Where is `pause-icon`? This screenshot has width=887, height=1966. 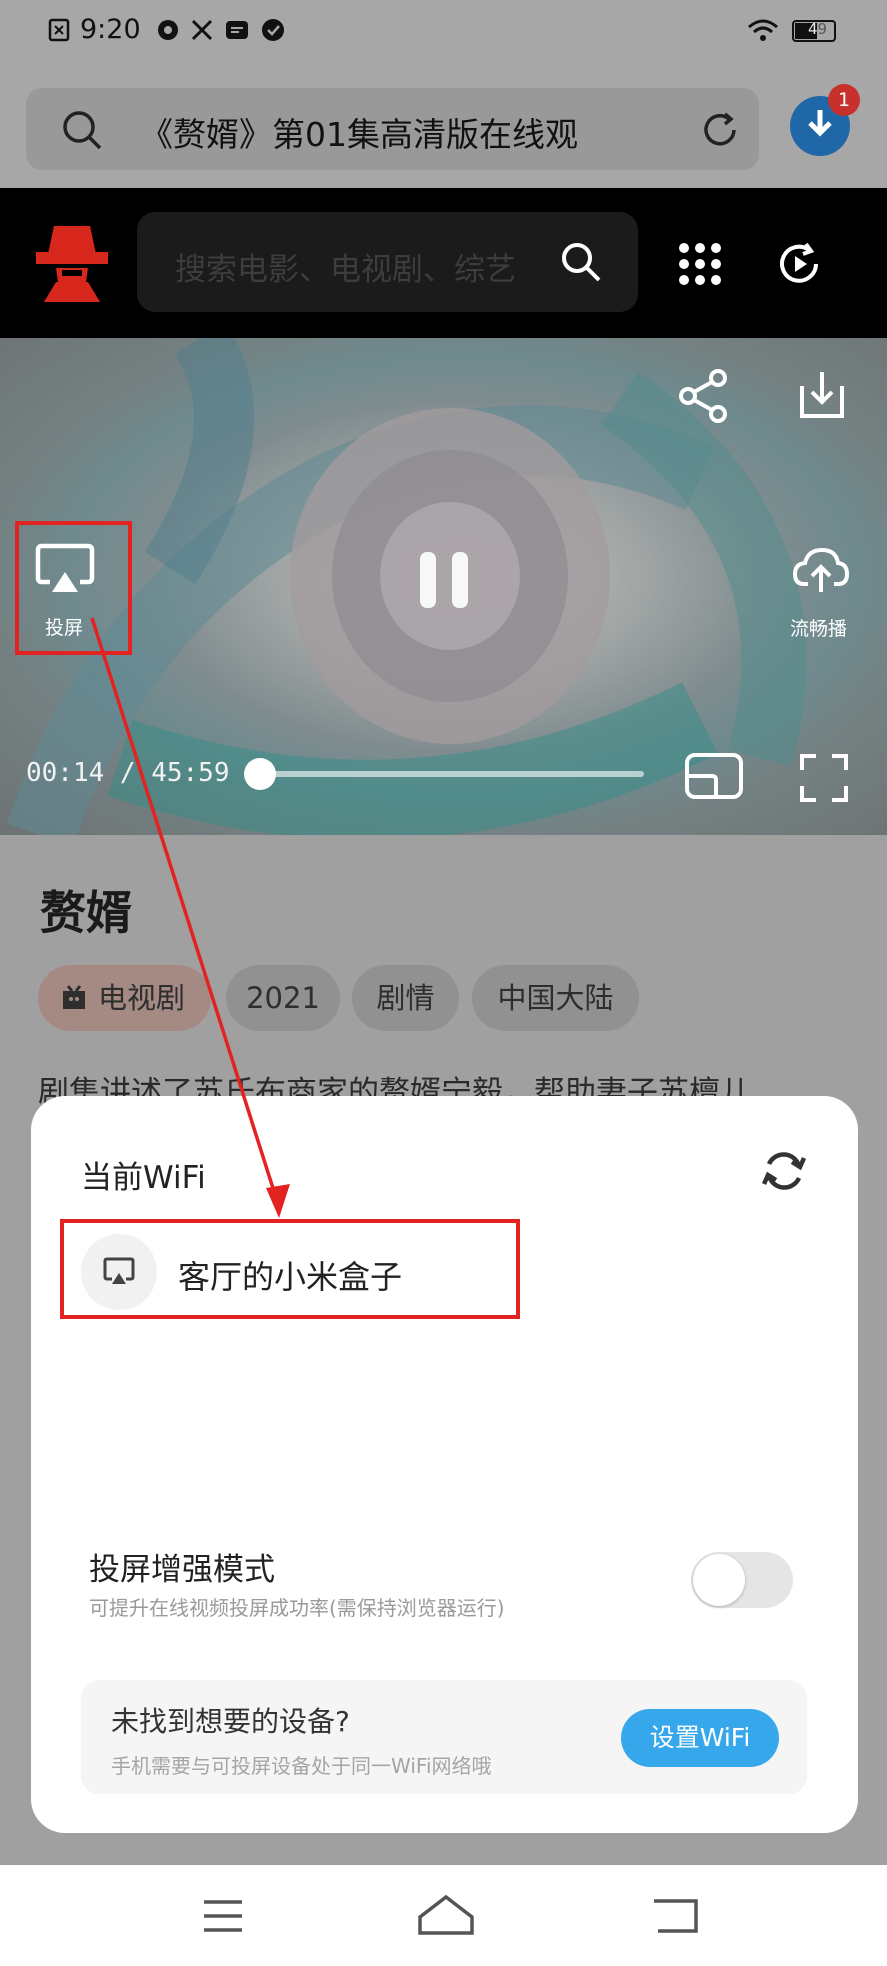
pause-icon is located at coordinates (444, 580).